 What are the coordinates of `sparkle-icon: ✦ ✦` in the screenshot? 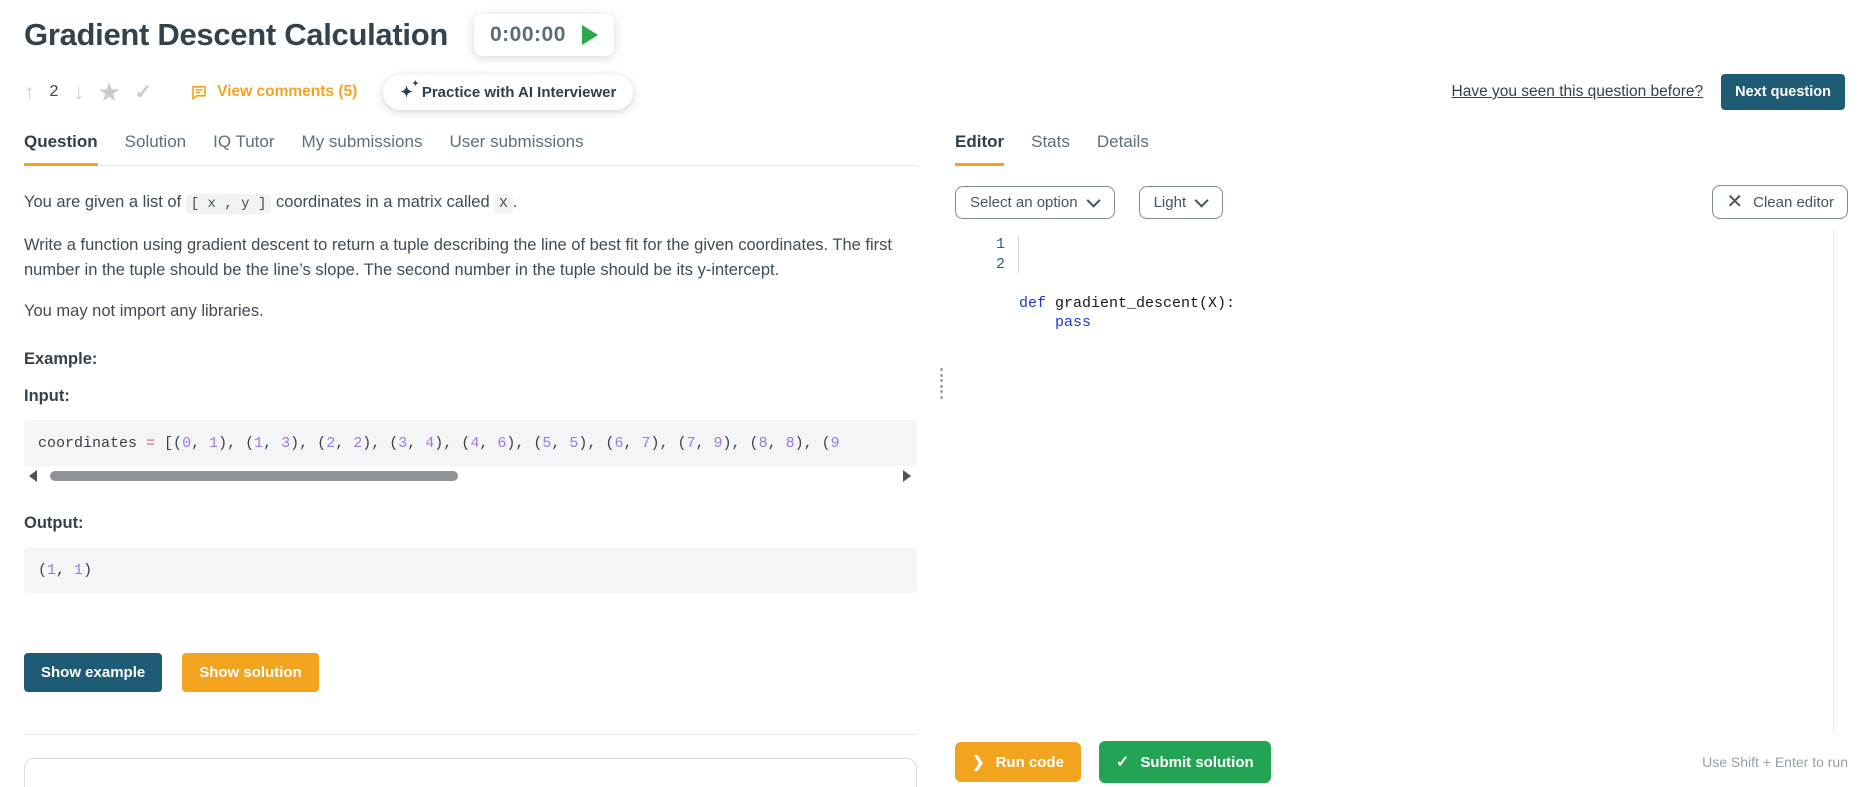 It's located at (409, 89).